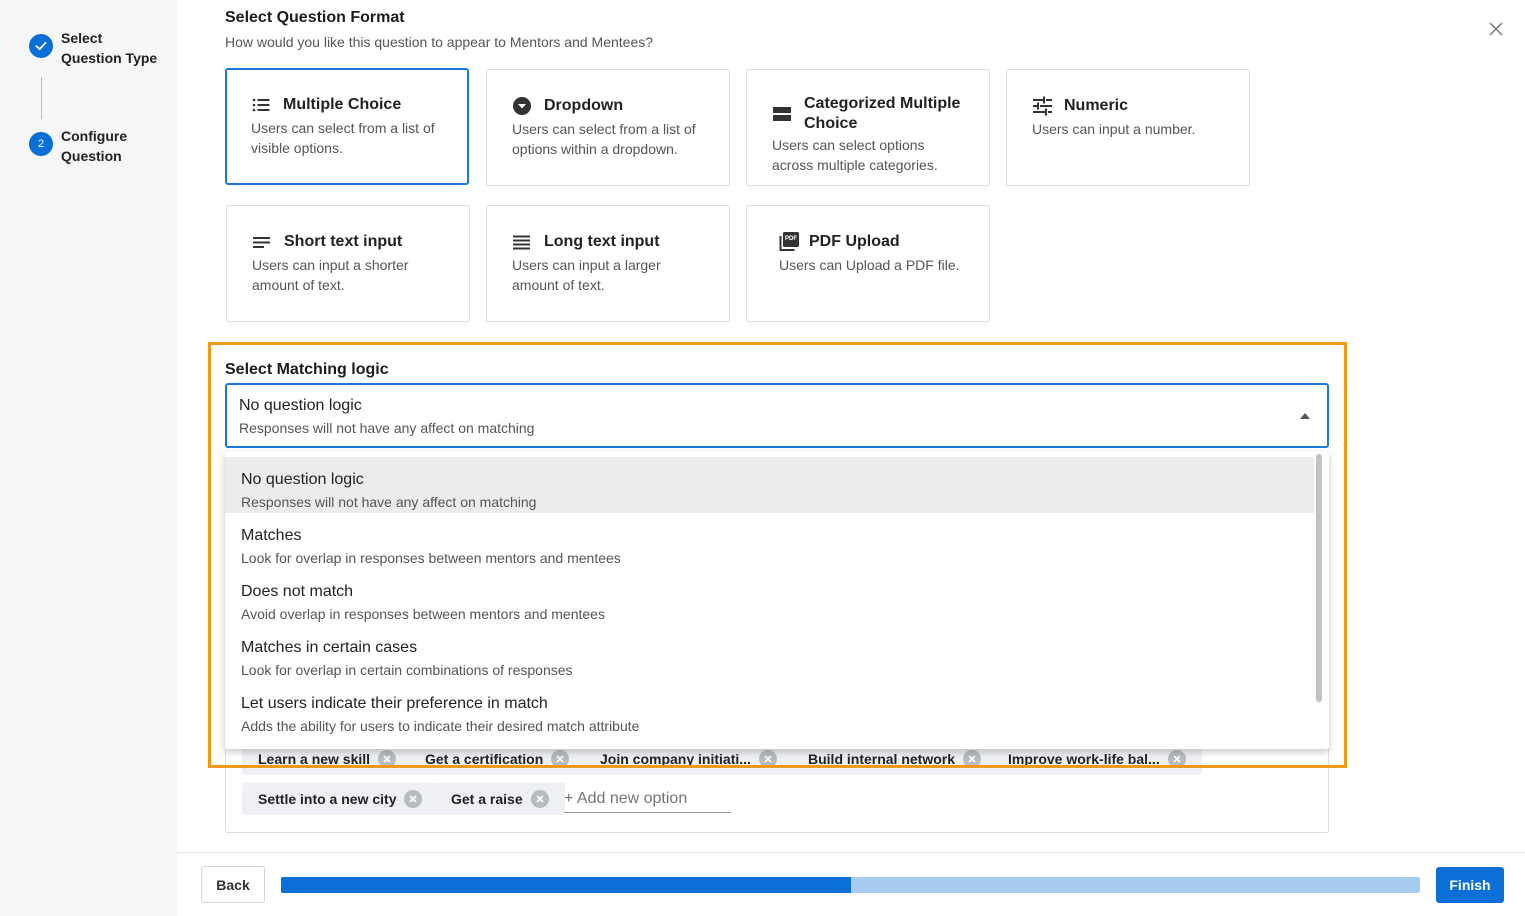 Image resolution: width=1525 pixels, height=916 pixels. What do you see at coordinates (95, 48) in the screenshot?
I see `step-select-question-type: Select Question Type` at bounding box center [95, 48].